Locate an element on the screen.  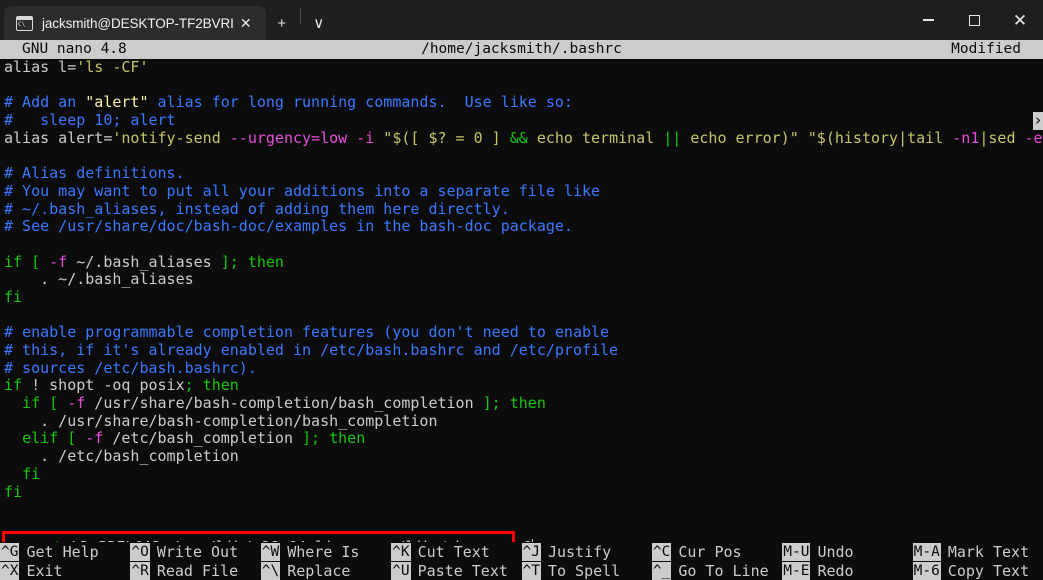
shortcut-item: ^C Cur Pos is located at coordinates (716, 551).